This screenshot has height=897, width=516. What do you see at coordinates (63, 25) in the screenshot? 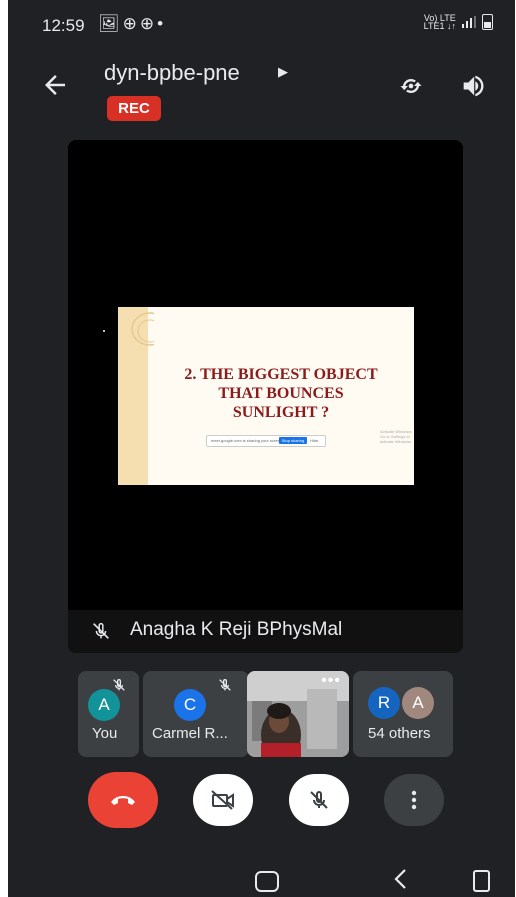
I see `status-time: 12:59` at bounding box center [63, 25].